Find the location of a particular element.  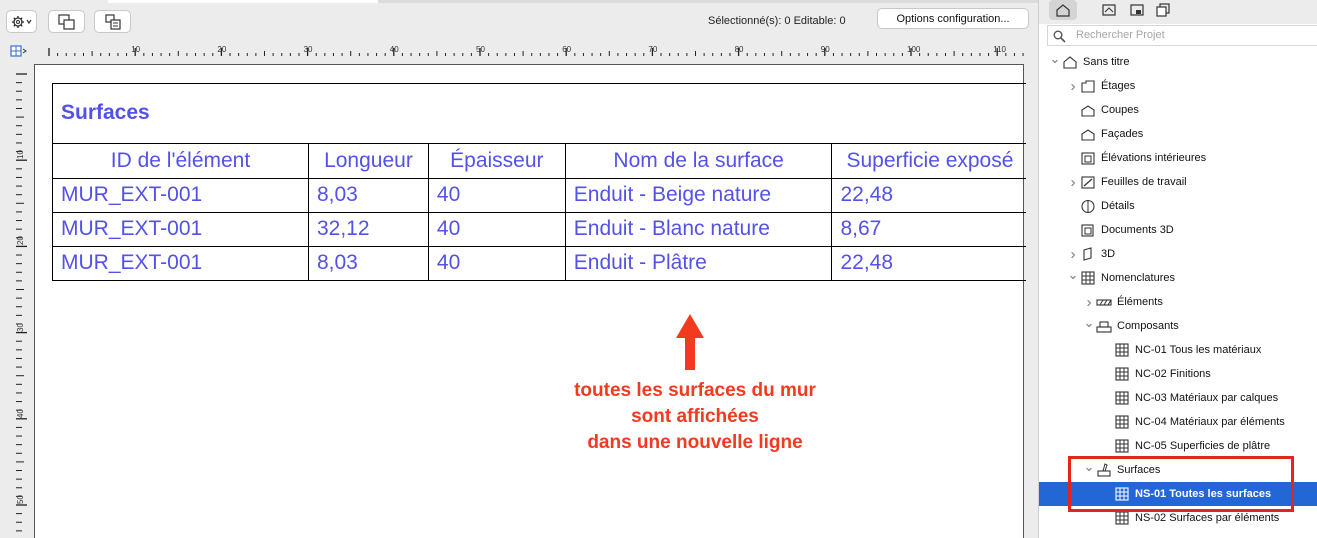

components-icon is located at coordinates (1104, 326).